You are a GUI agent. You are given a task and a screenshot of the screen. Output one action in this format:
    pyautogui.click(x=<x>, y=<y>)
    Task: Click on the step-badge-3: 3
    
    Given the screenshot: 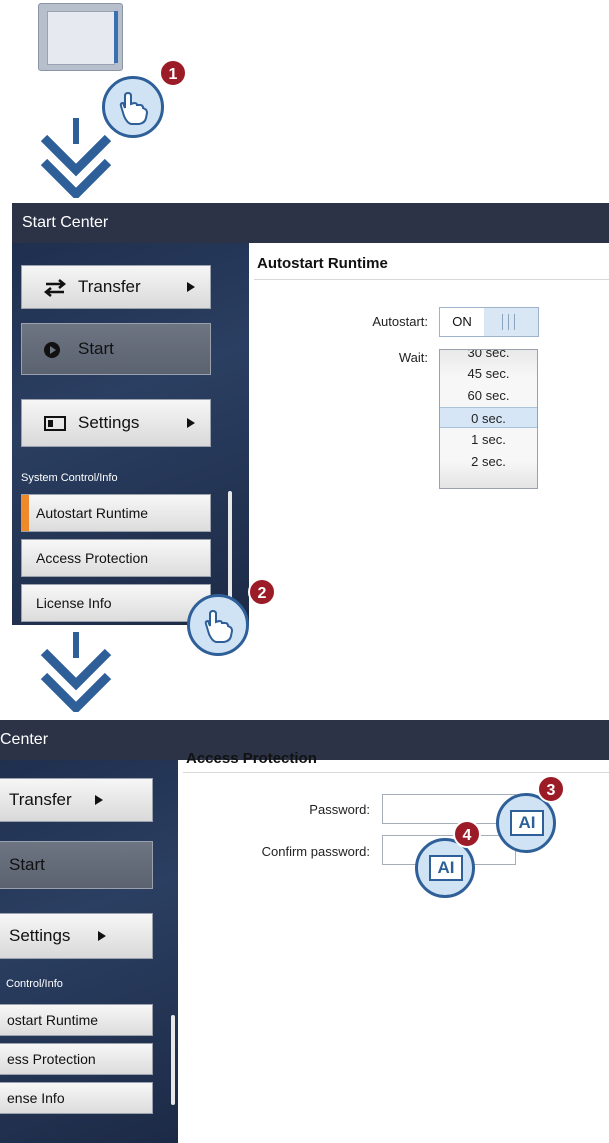 What is the action you would take?
    pyautogui.click(x=551, y=789)
    